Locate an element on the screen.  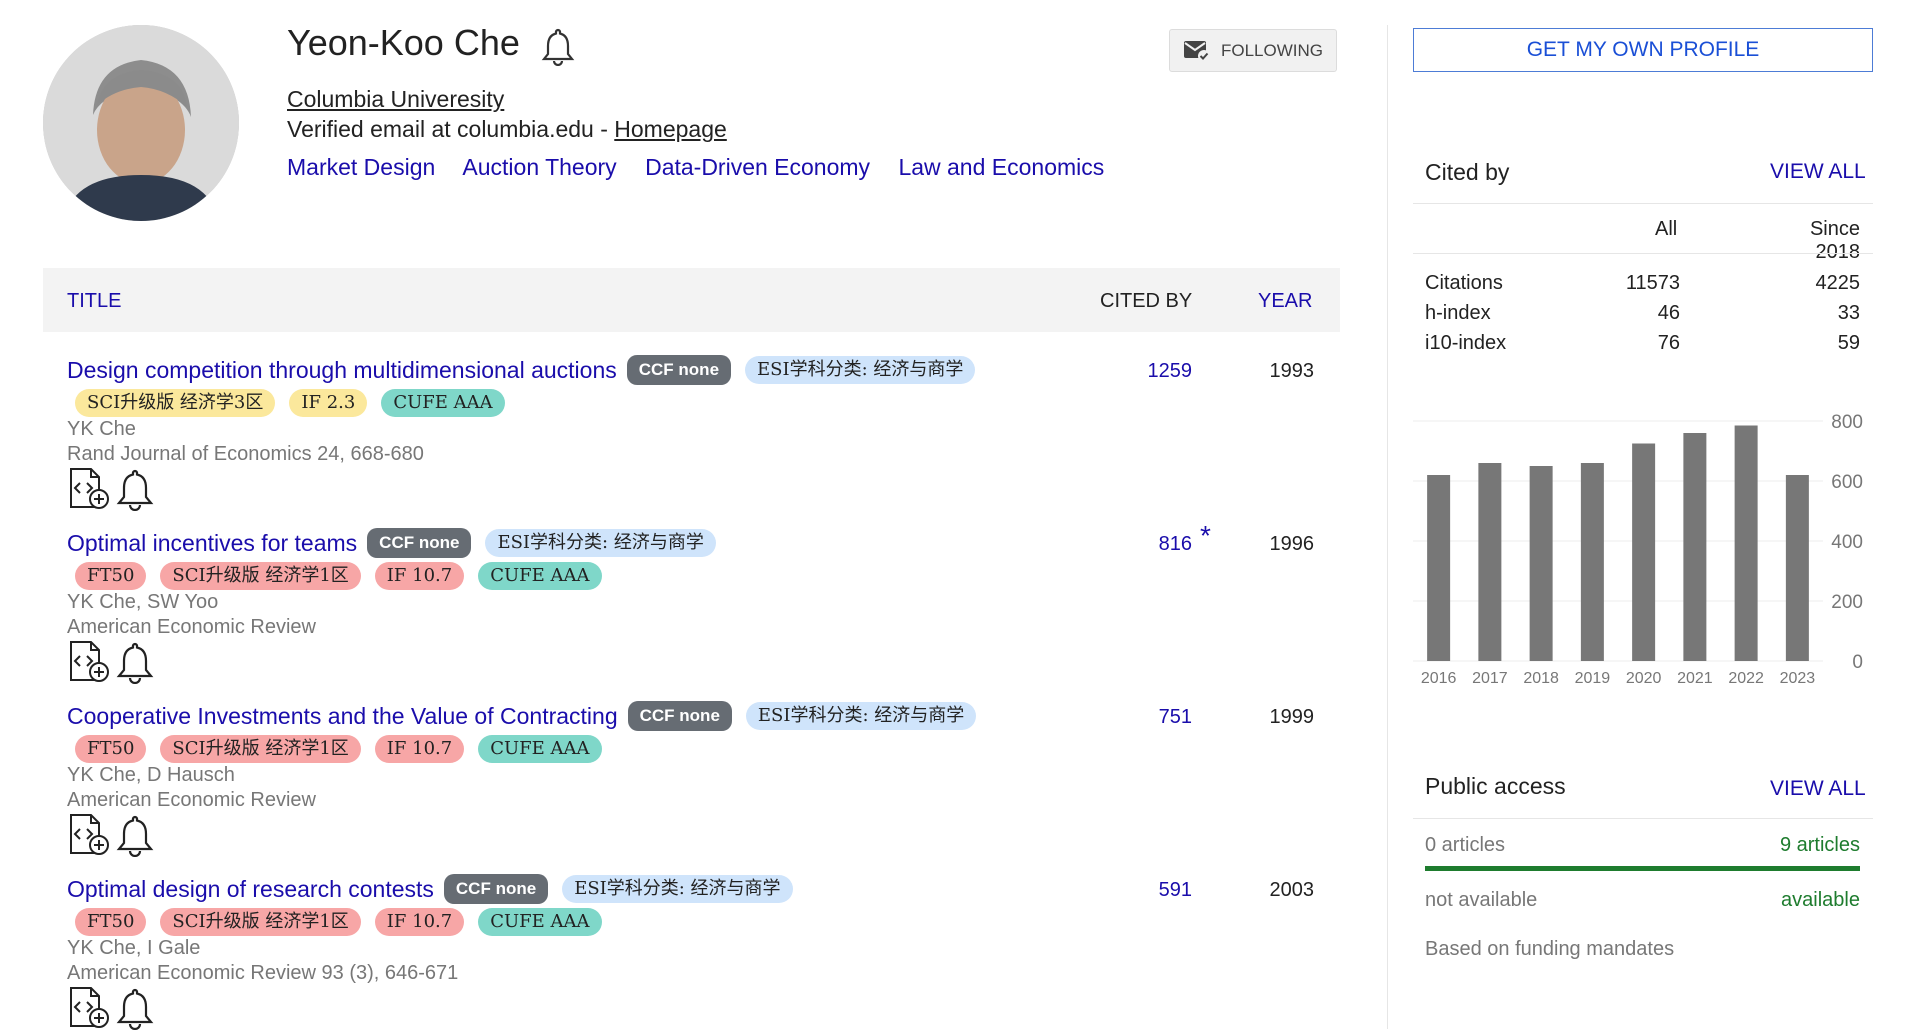
stat-since-value: 4225 is located at coordinates (1838, 283).